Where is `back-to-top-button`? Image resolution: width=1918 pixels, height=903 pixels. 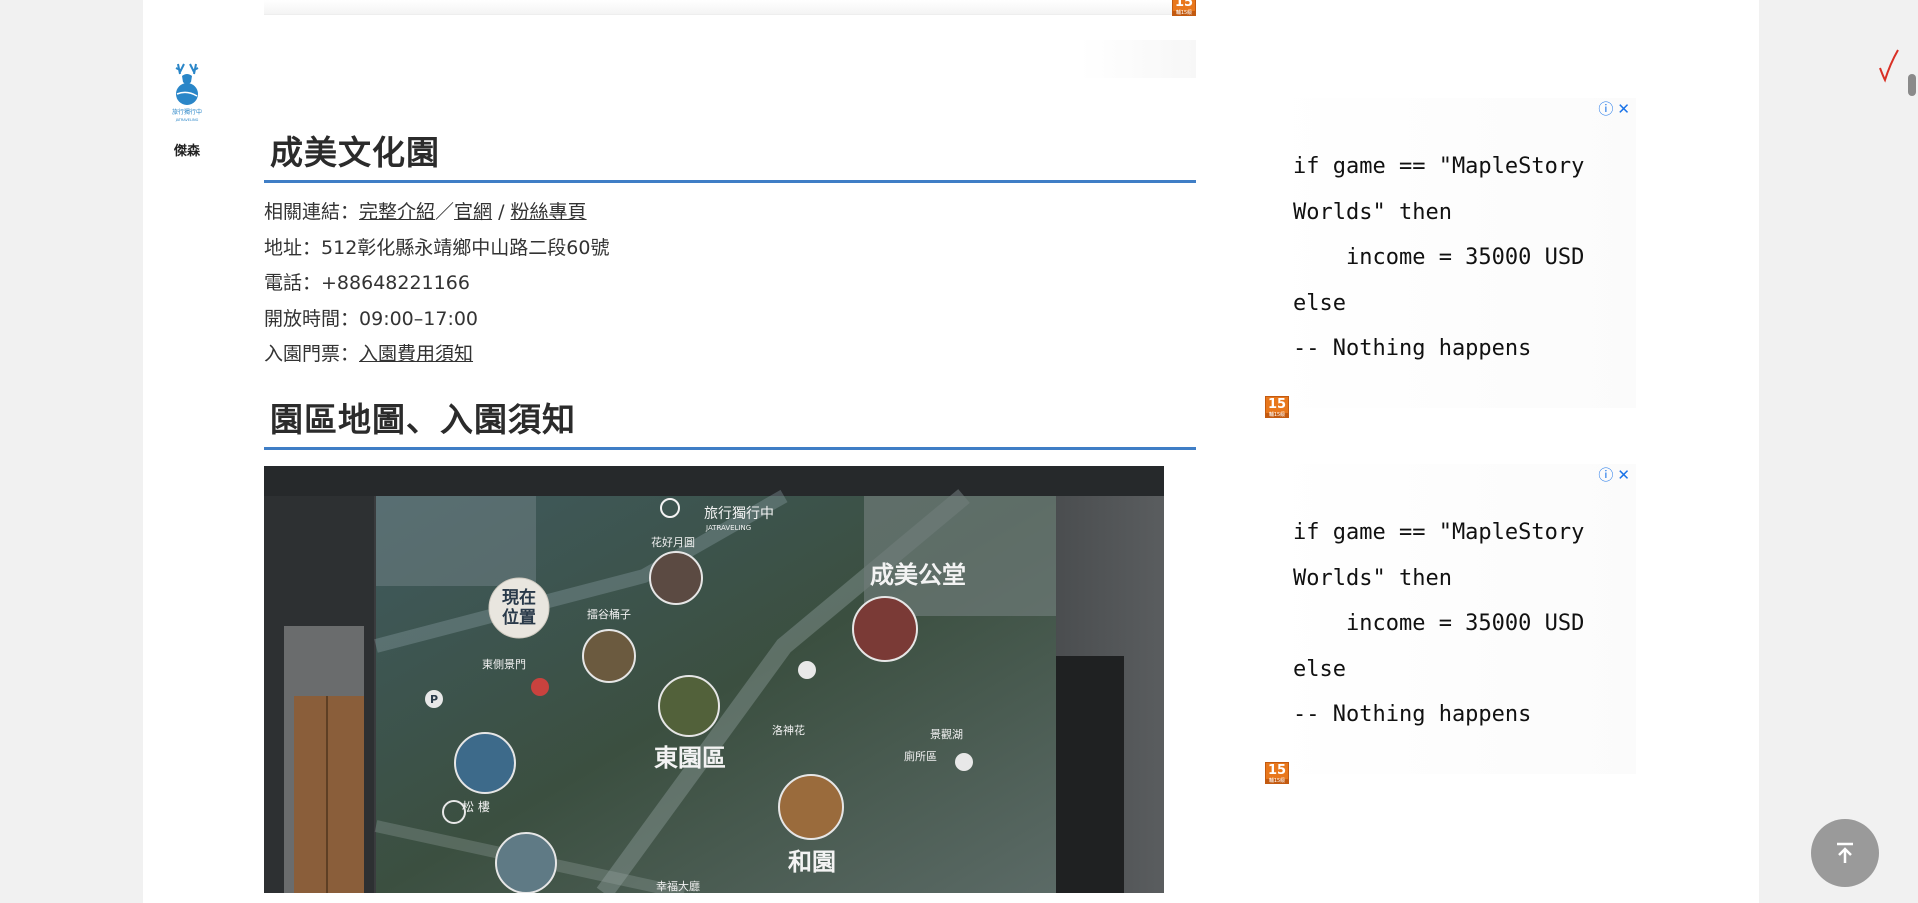 back-to-top-button is located at coordinates (1845, 853).